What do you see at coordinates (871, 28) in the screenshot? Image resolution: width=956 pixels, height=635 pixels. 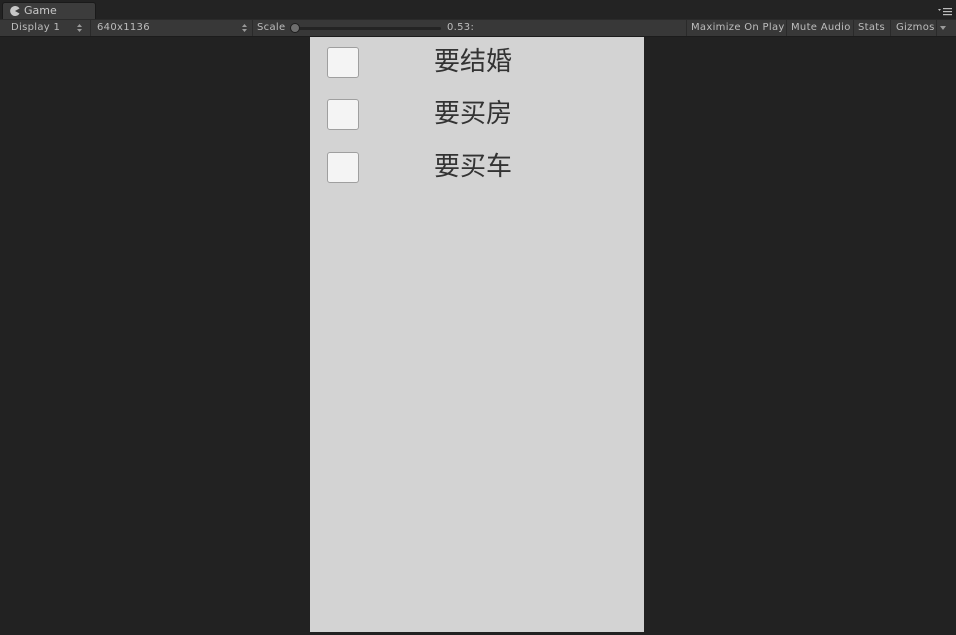 I see `stats-toggle: Stats` at bounding box center [871, 28].